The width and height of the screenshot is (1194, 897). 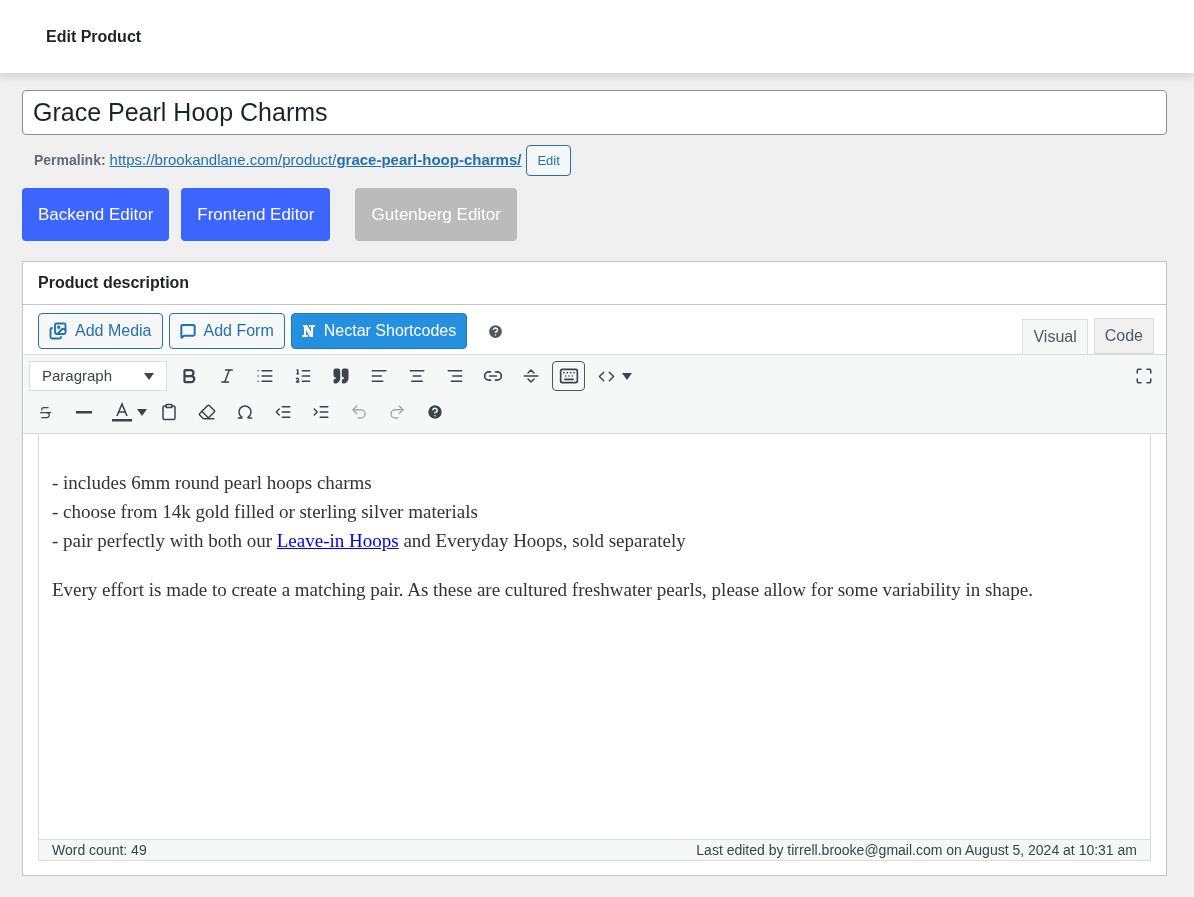 I want to click on edit-permalink-button: Edit, so click(x=548, y=160).